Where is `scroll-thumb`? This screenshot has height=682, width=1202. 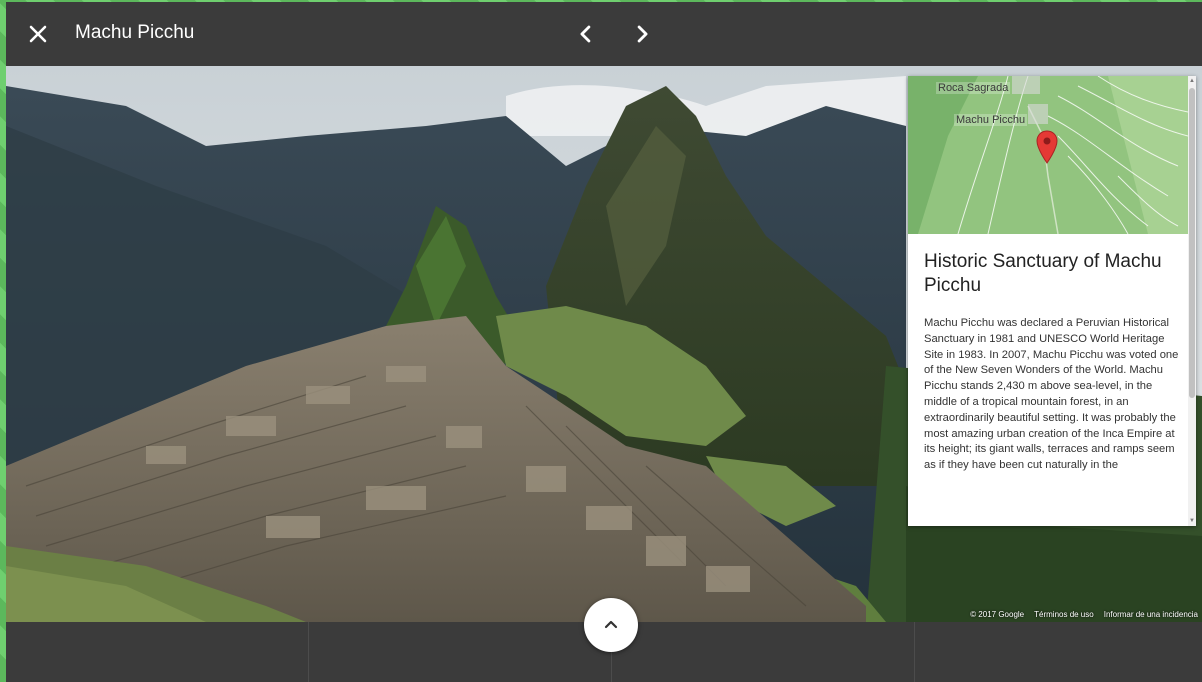
scroll-thumb is located at coordinates (1192, 243).